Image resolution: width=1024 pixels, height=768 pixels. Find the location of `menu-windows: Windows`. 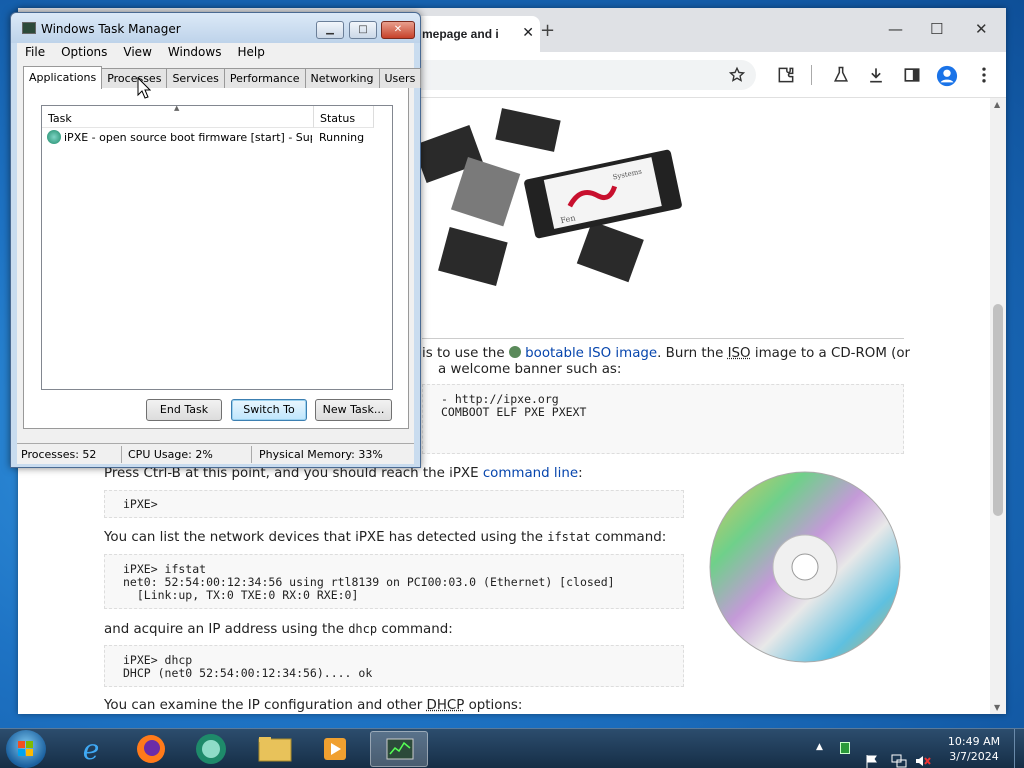

menu-windows: Windows is located at coordinates (195, 53).